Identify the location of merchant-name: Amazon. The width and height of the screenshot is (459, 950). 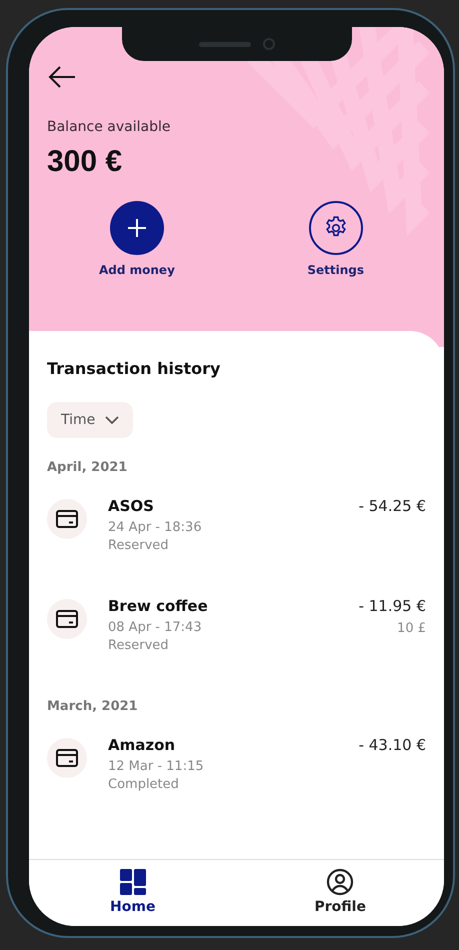
(142, 745).